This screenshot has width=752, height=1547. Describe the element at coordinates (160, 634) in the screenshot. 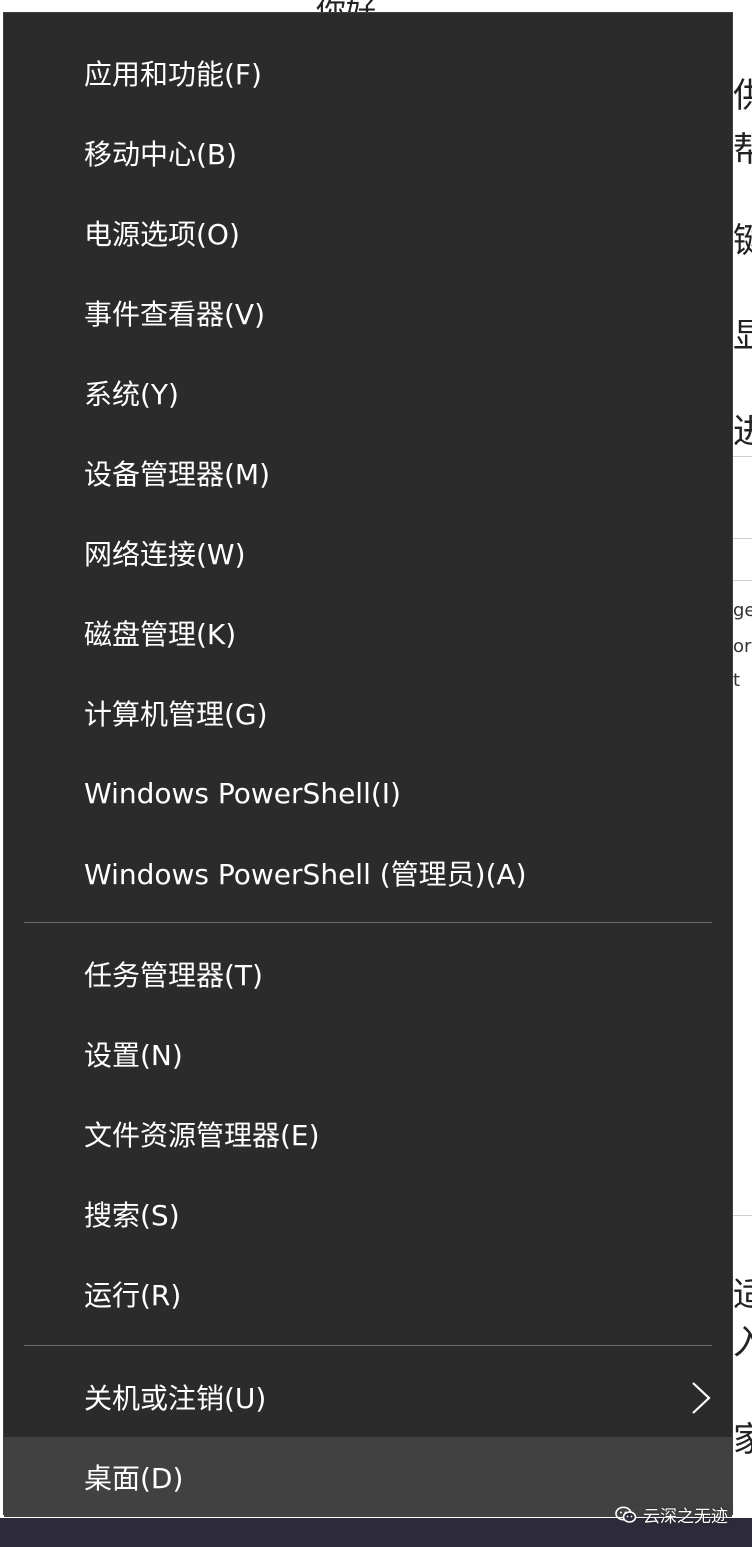

I see `menu-item-label: 磁盘管理(K)` at that location.